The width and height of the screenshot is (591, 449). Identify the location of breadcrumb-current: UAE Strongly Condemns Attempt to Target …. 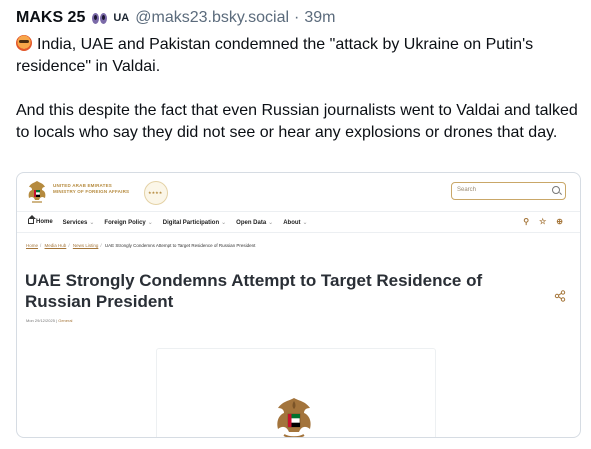
(180, 245).